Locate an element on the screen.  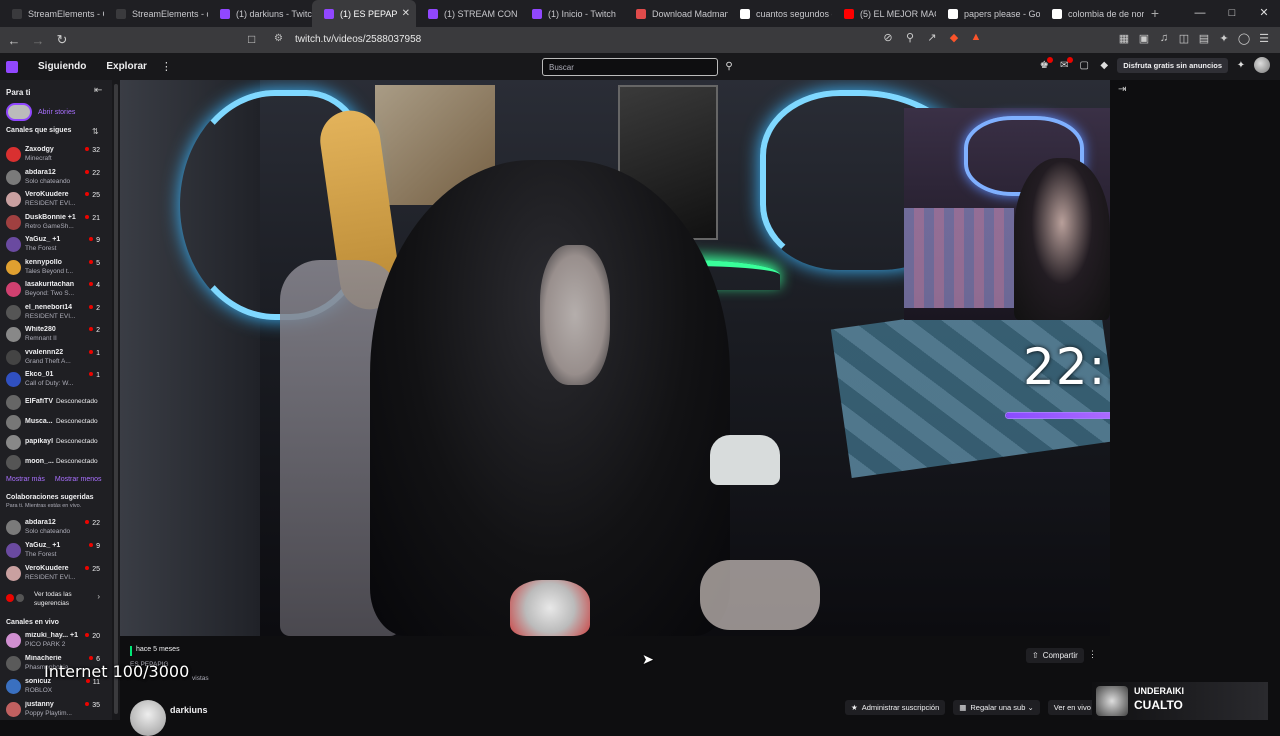
wallet-icon: ▤ is located at coordinates (1204, 38).